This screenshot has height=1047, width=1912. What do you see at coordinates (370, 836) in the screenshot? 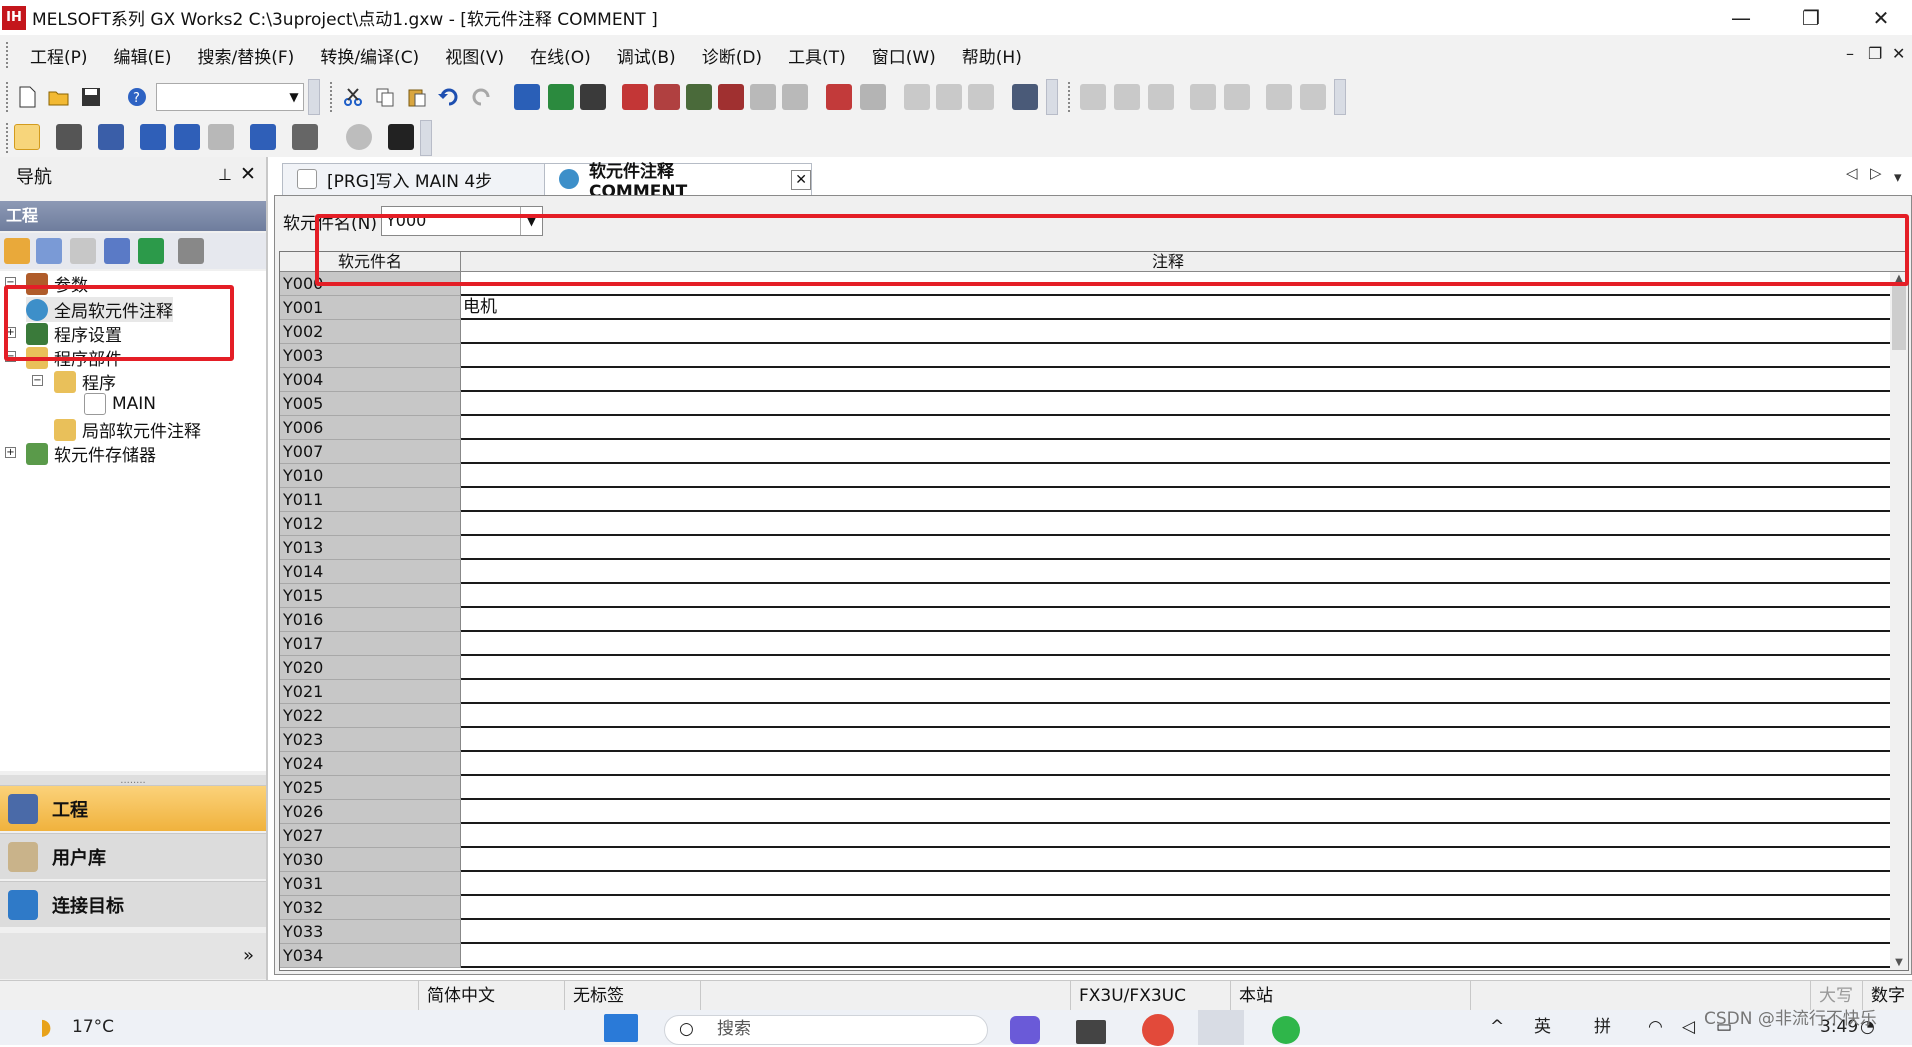
I see `device-name-cell: Y027` at bounding box center [370, 836].